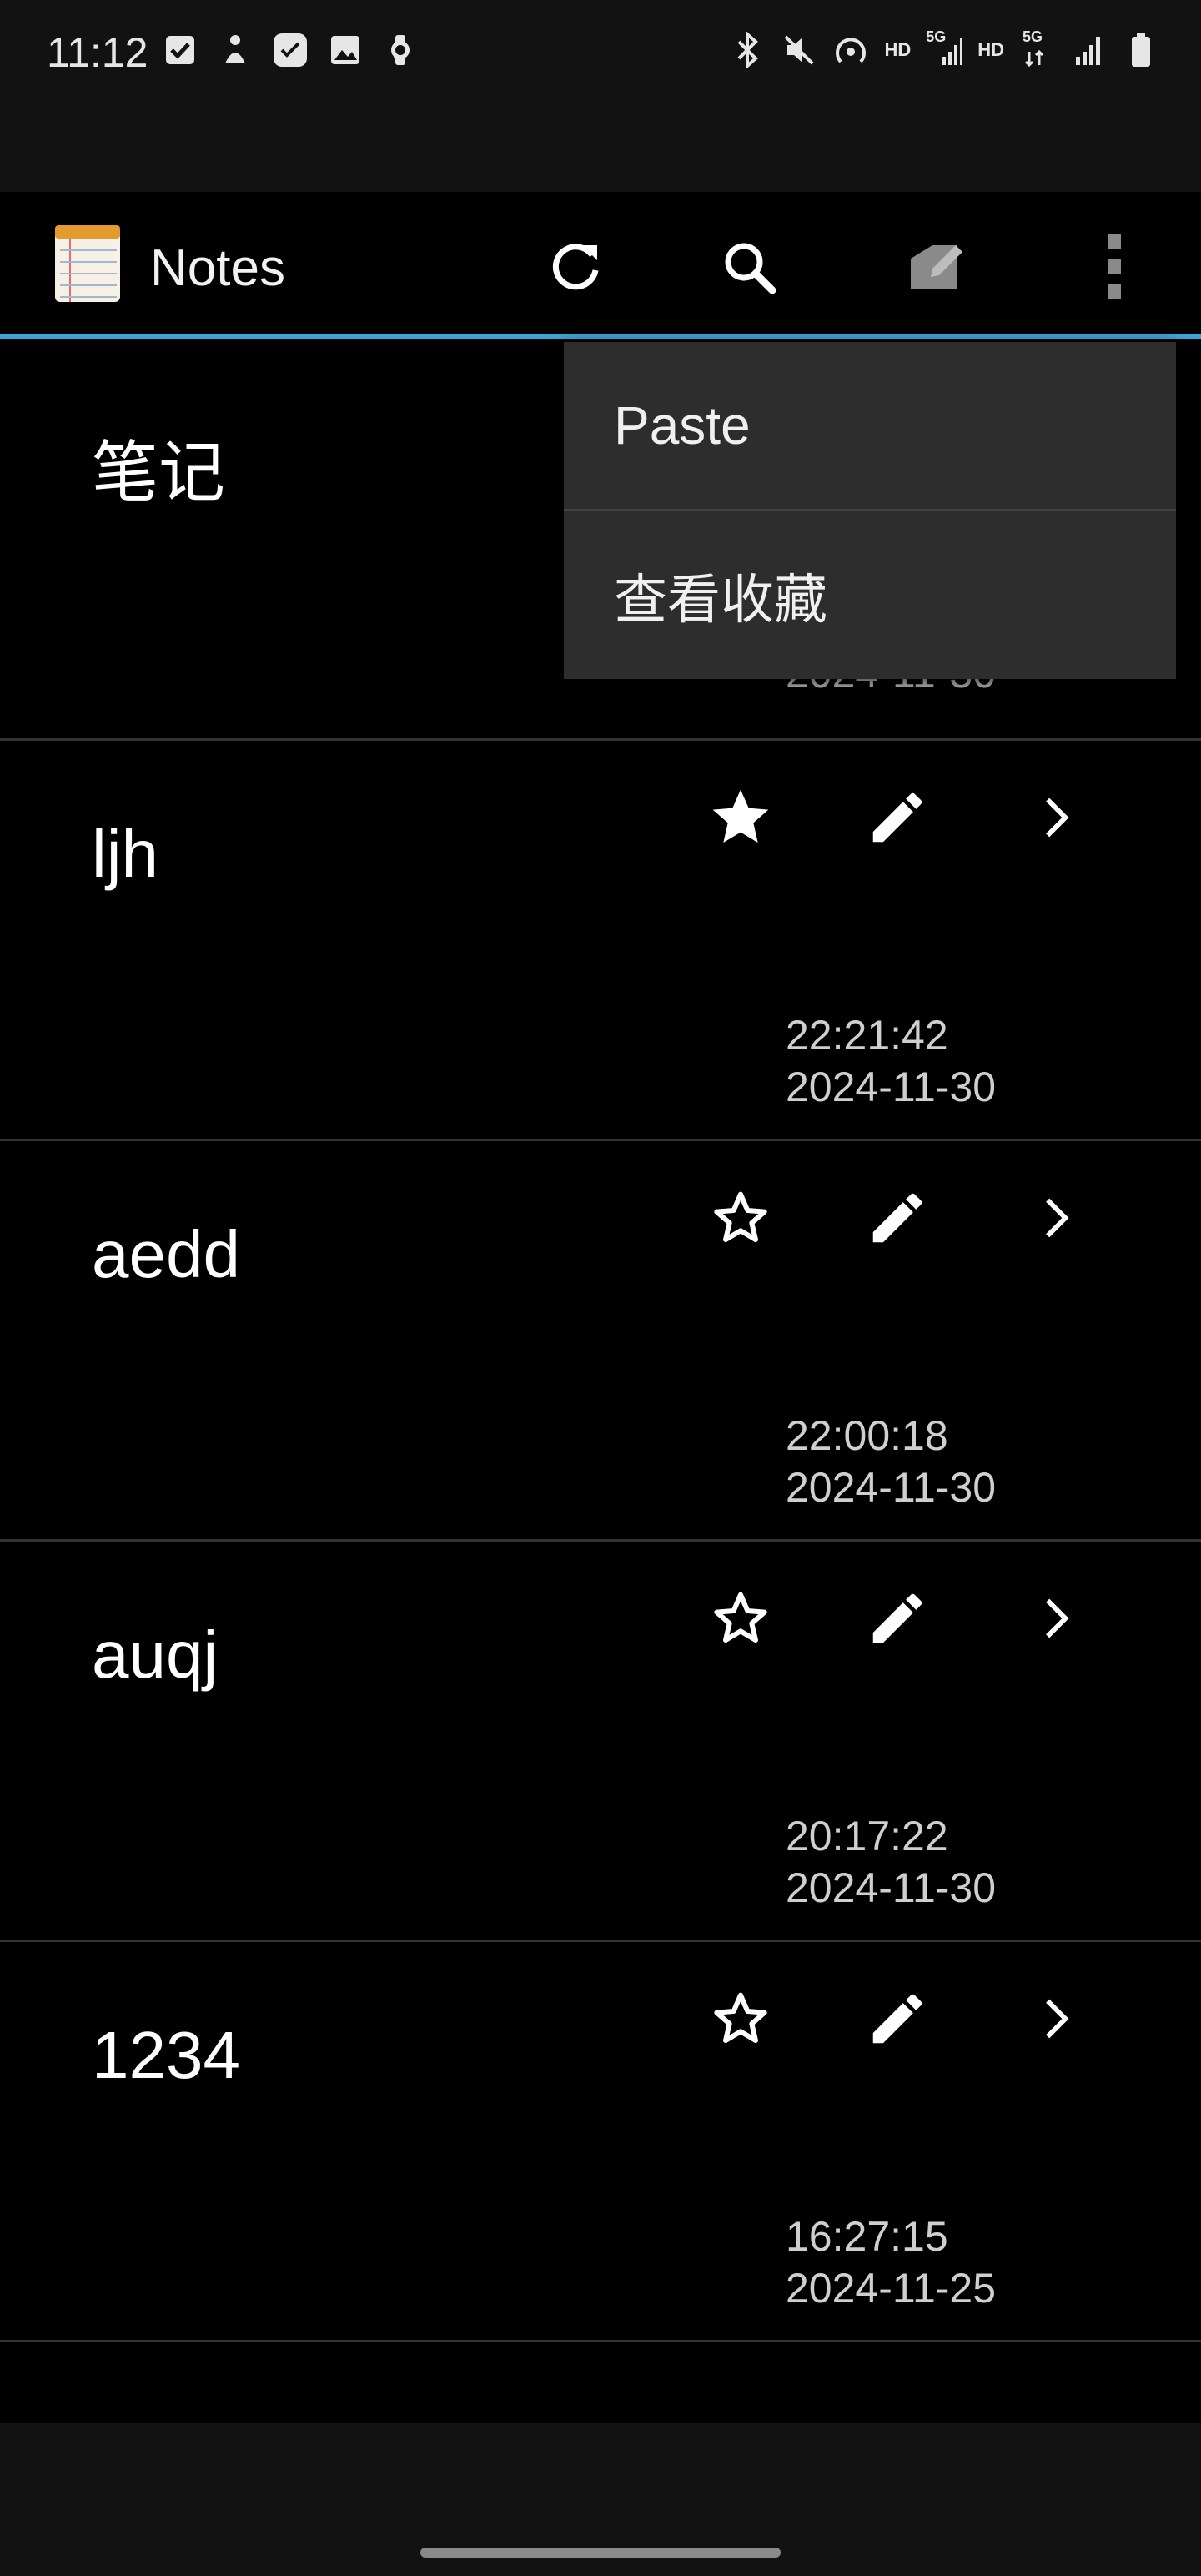 This screenshot has width=1201, height=2576. I want to click on menu-divider, so click(870, 510).